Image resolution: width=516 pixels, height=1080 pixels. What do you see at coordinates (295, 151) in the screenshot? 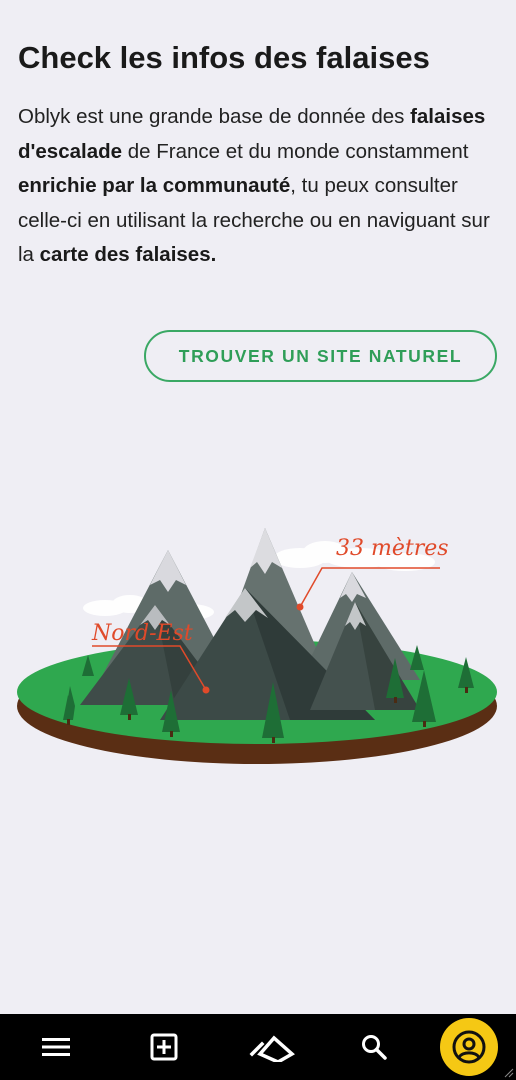
I see `intro-text-2: de France et du monde constamment` at bounding box center [295, 151].